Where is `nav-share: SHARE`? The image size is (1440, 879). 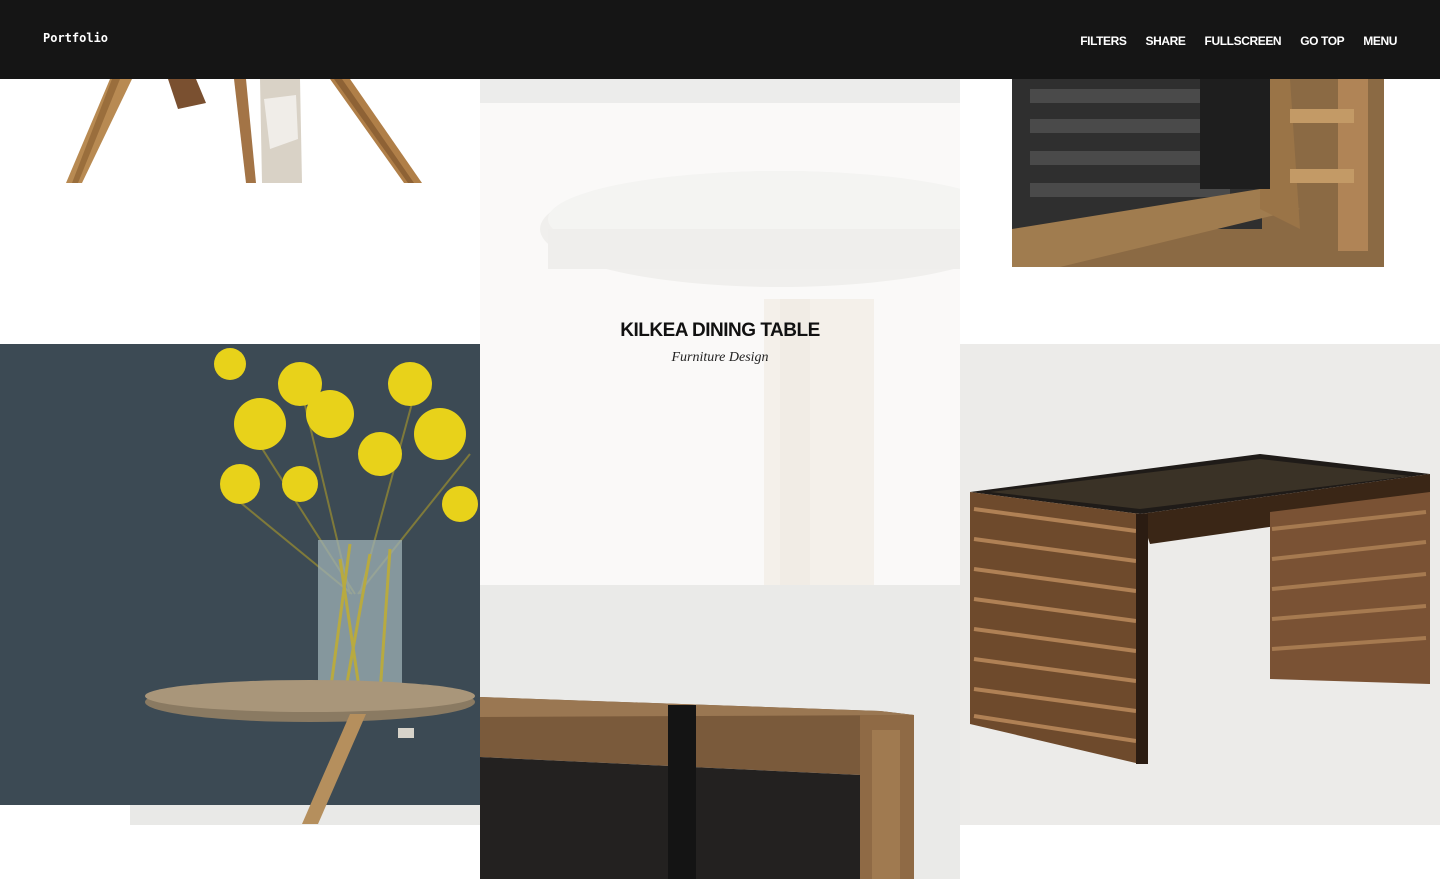
nav-share: SHARE is located at coordinates (1166, 41).